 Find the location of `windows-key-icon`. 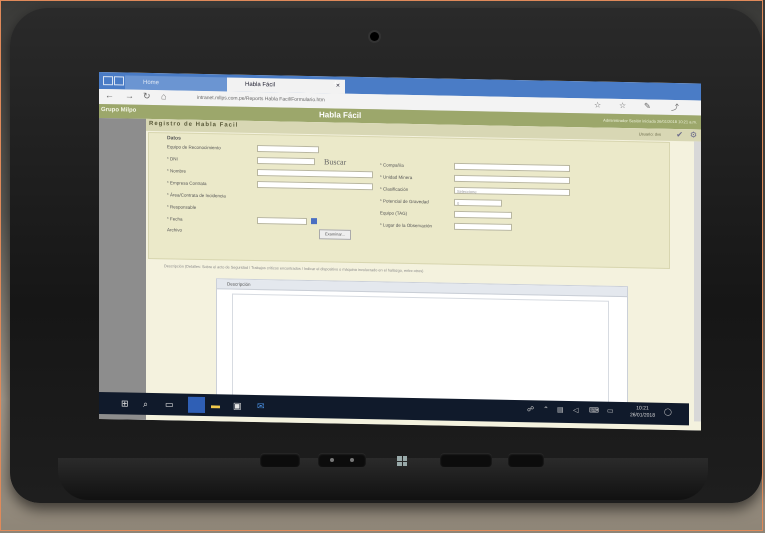

windows-key-icon is located at coordinates (402, 461).